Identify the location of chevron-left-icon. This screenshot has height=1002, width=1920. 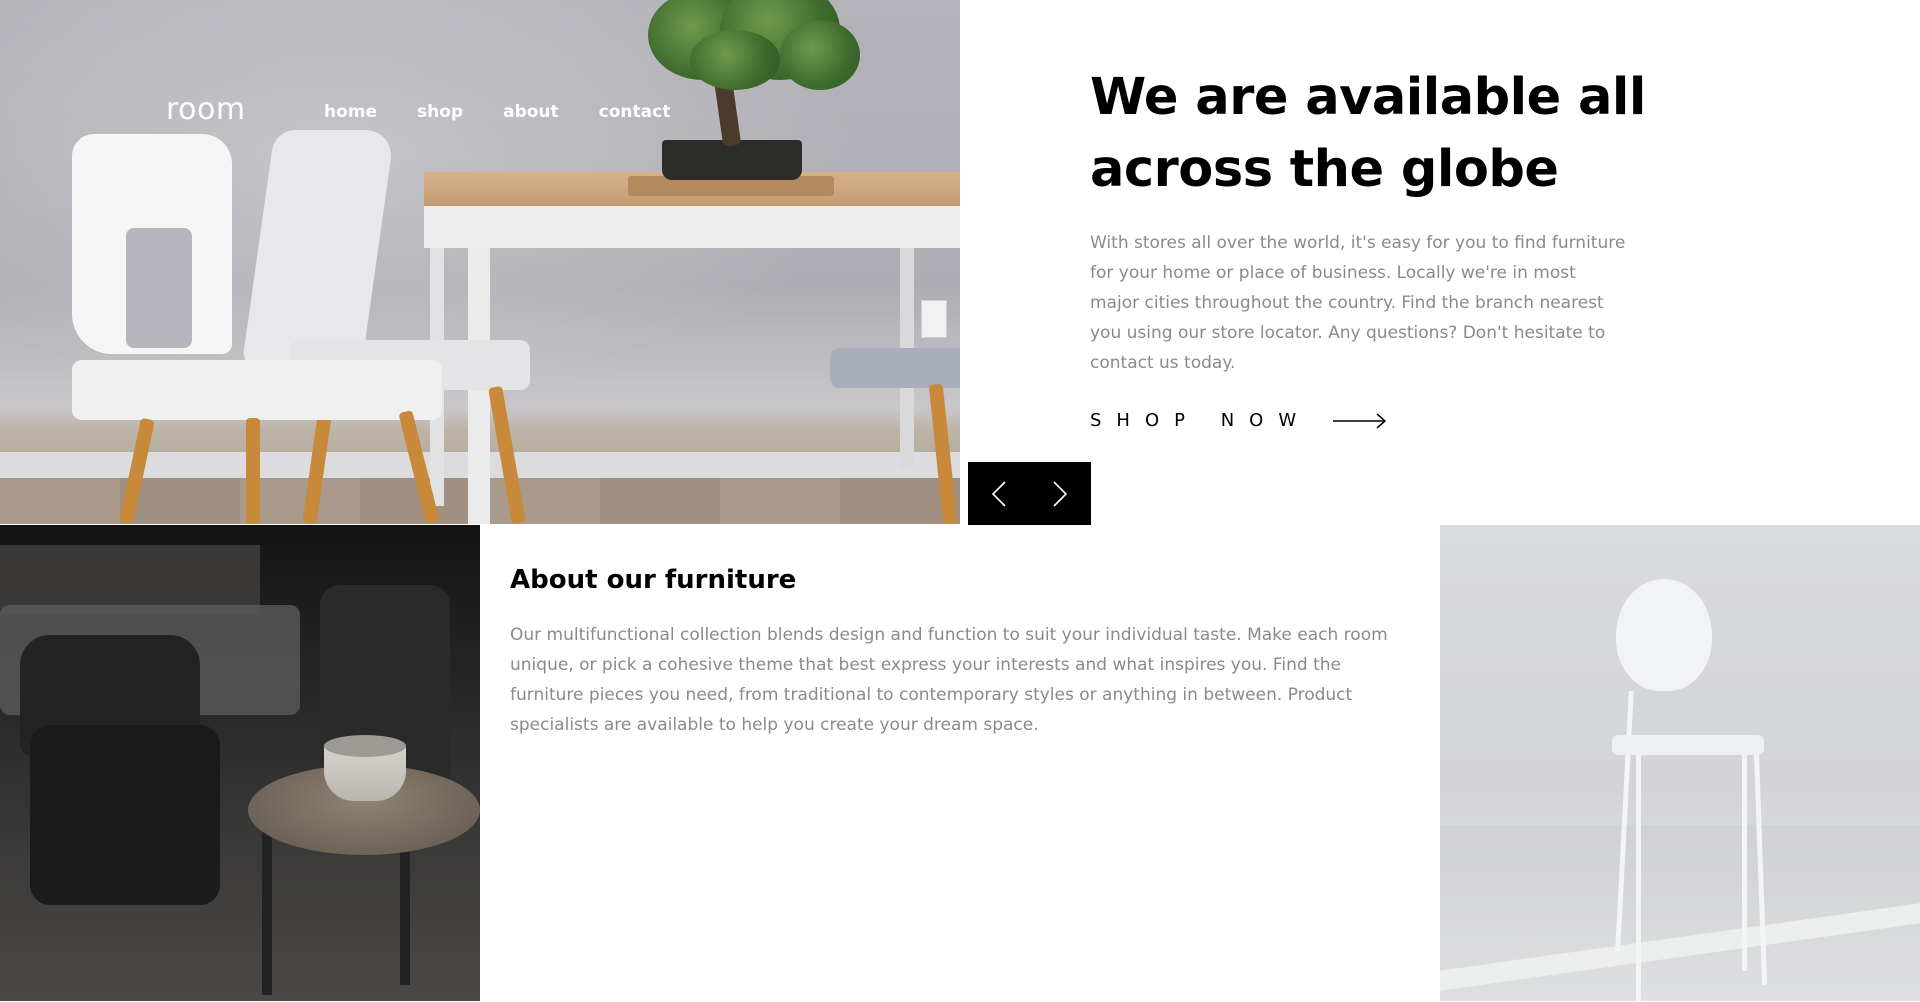
(998, 493).